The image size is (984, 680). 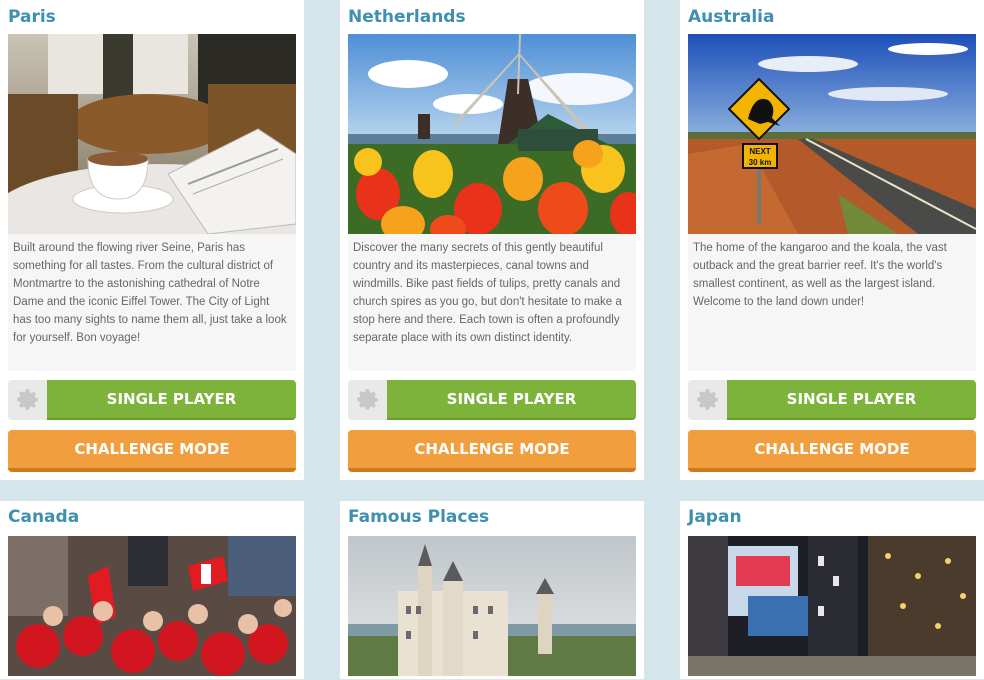 I want to click on sign-text-next: NEXT, so click(x=759, y=151).